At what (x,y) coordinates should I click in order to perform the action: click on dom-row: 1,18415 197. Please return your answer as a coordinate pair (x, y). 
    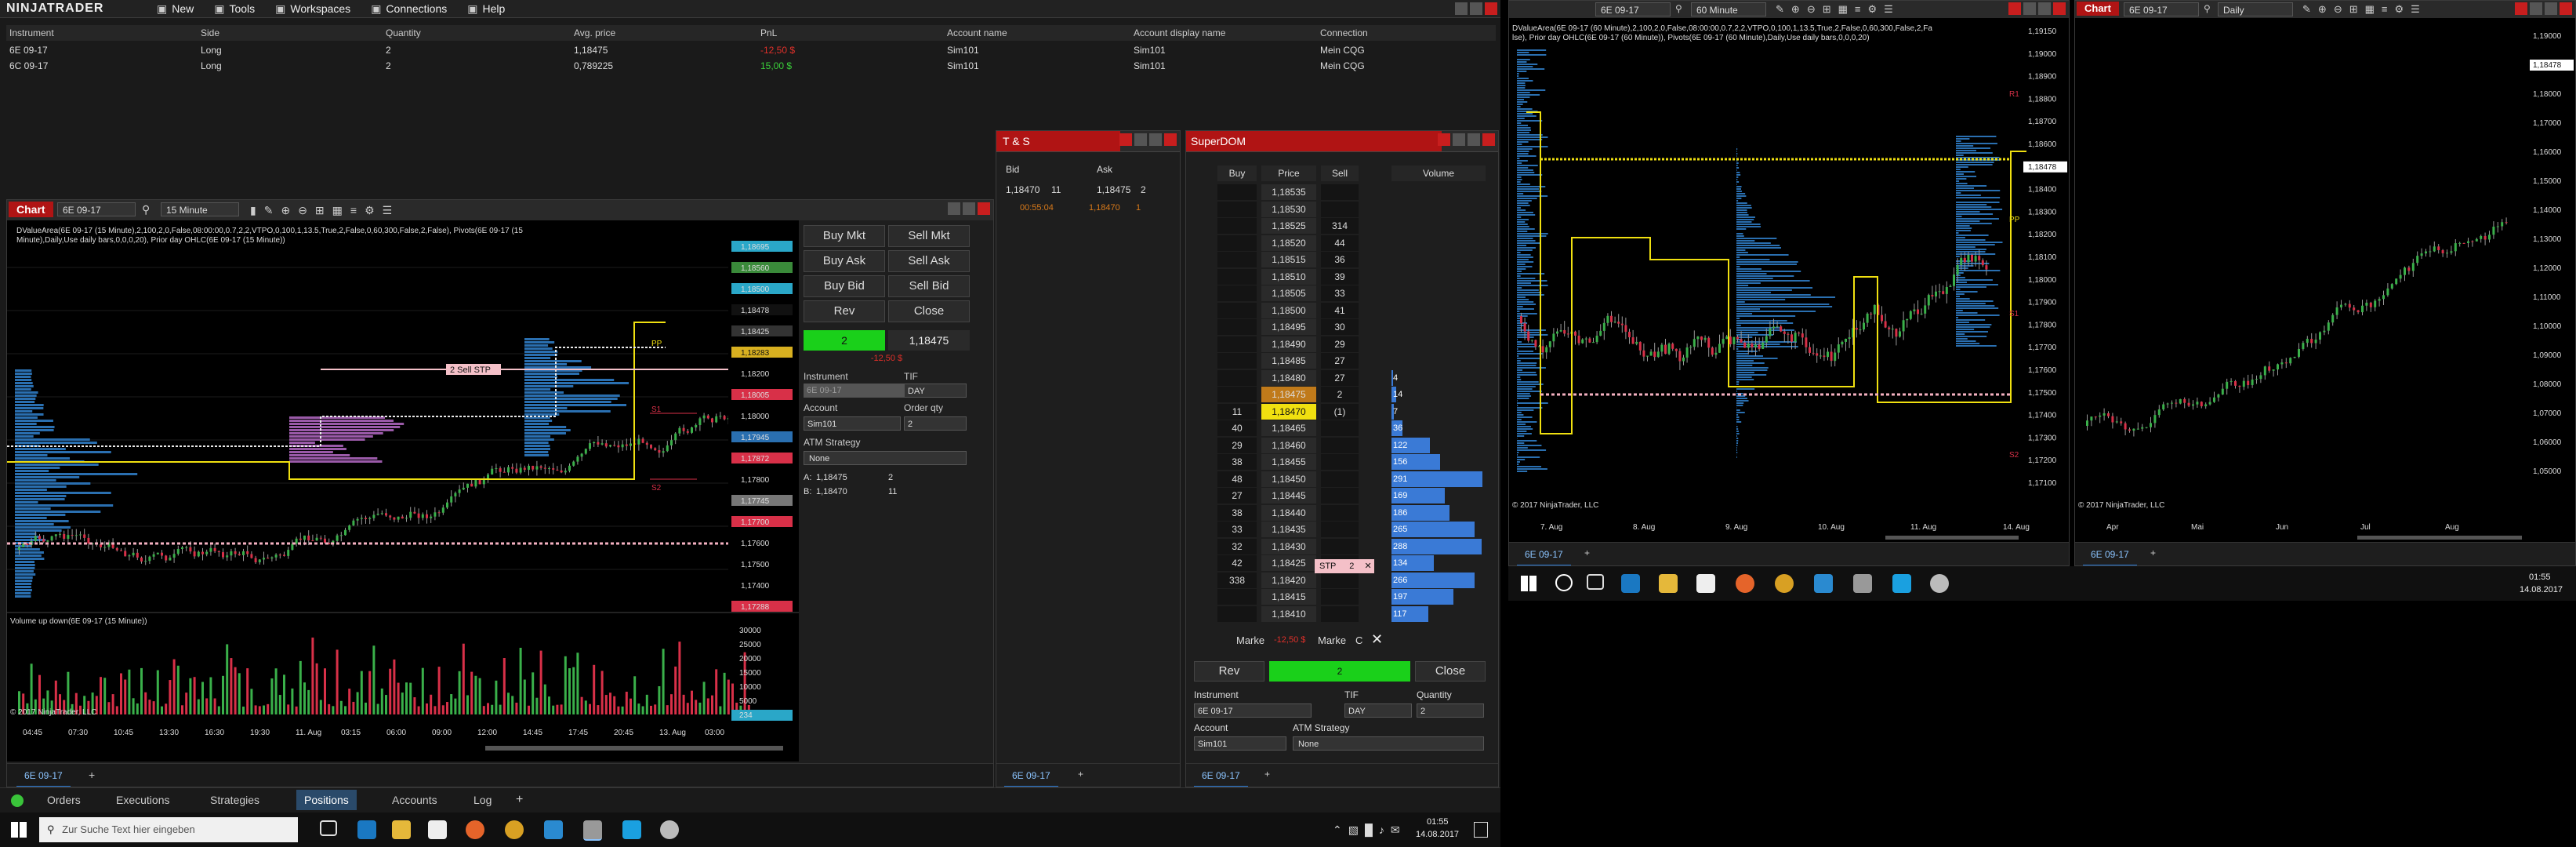
    Looking at the image, I should click on (1351, 597).